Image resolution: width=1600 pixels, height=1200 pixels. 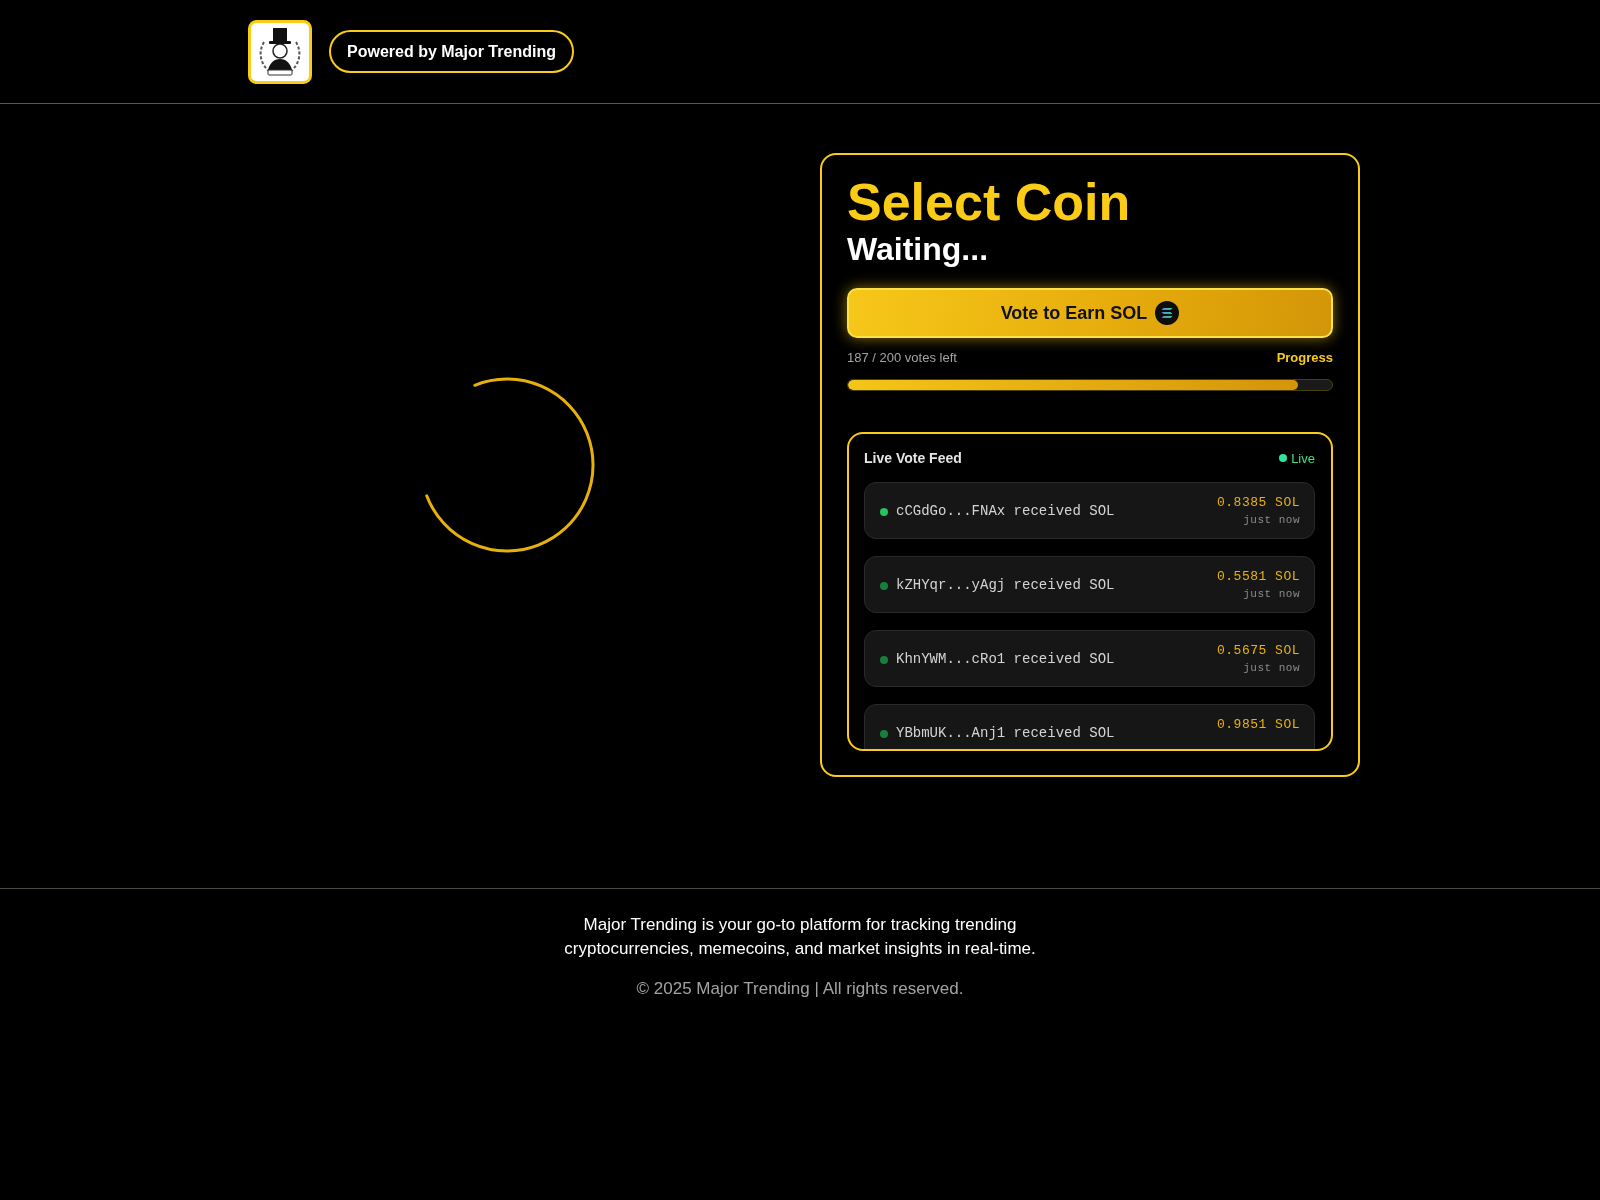 I want to click on amount-text: 0.8385 SOL, so click(x=1258, y=502).